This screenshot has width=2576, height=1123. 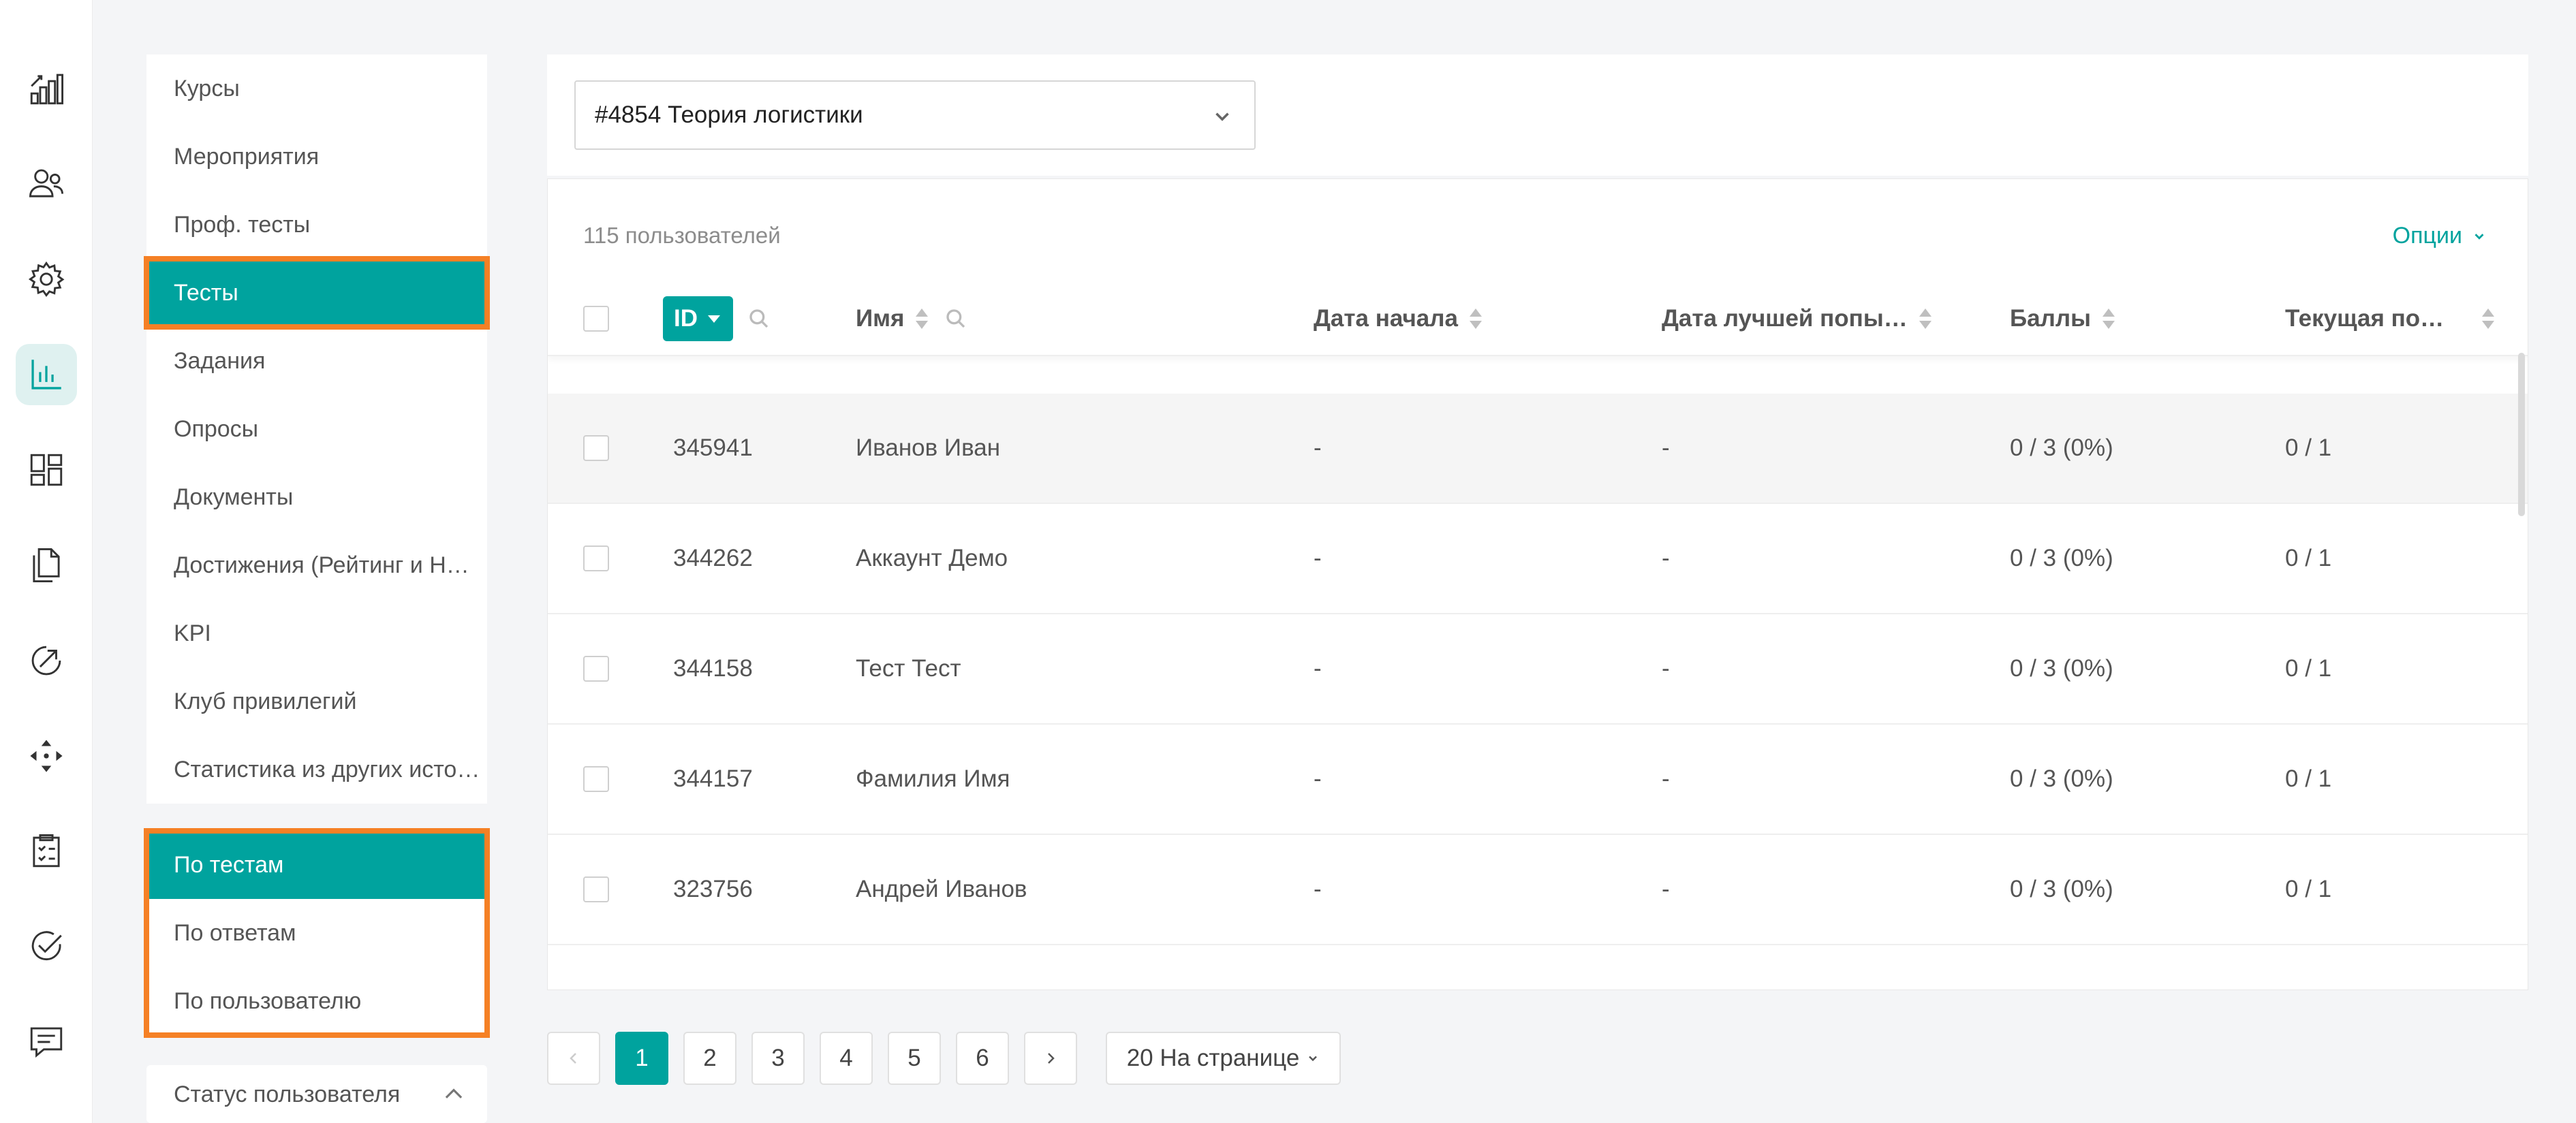 What do you see at coordinates (682, 235) in the screenshot?
I see `users-count: 115 пользователей` at bounding box center [682, 235].